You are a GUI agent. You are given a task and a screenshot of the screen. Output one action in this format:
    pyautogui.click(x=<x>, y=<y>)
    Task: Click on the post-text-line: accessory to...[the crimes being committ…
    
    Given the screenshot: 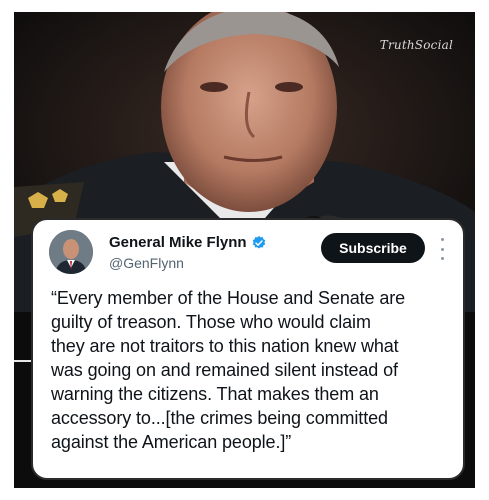 What is the action you would take?
    pyautogui.click(x=219, y=418)
    